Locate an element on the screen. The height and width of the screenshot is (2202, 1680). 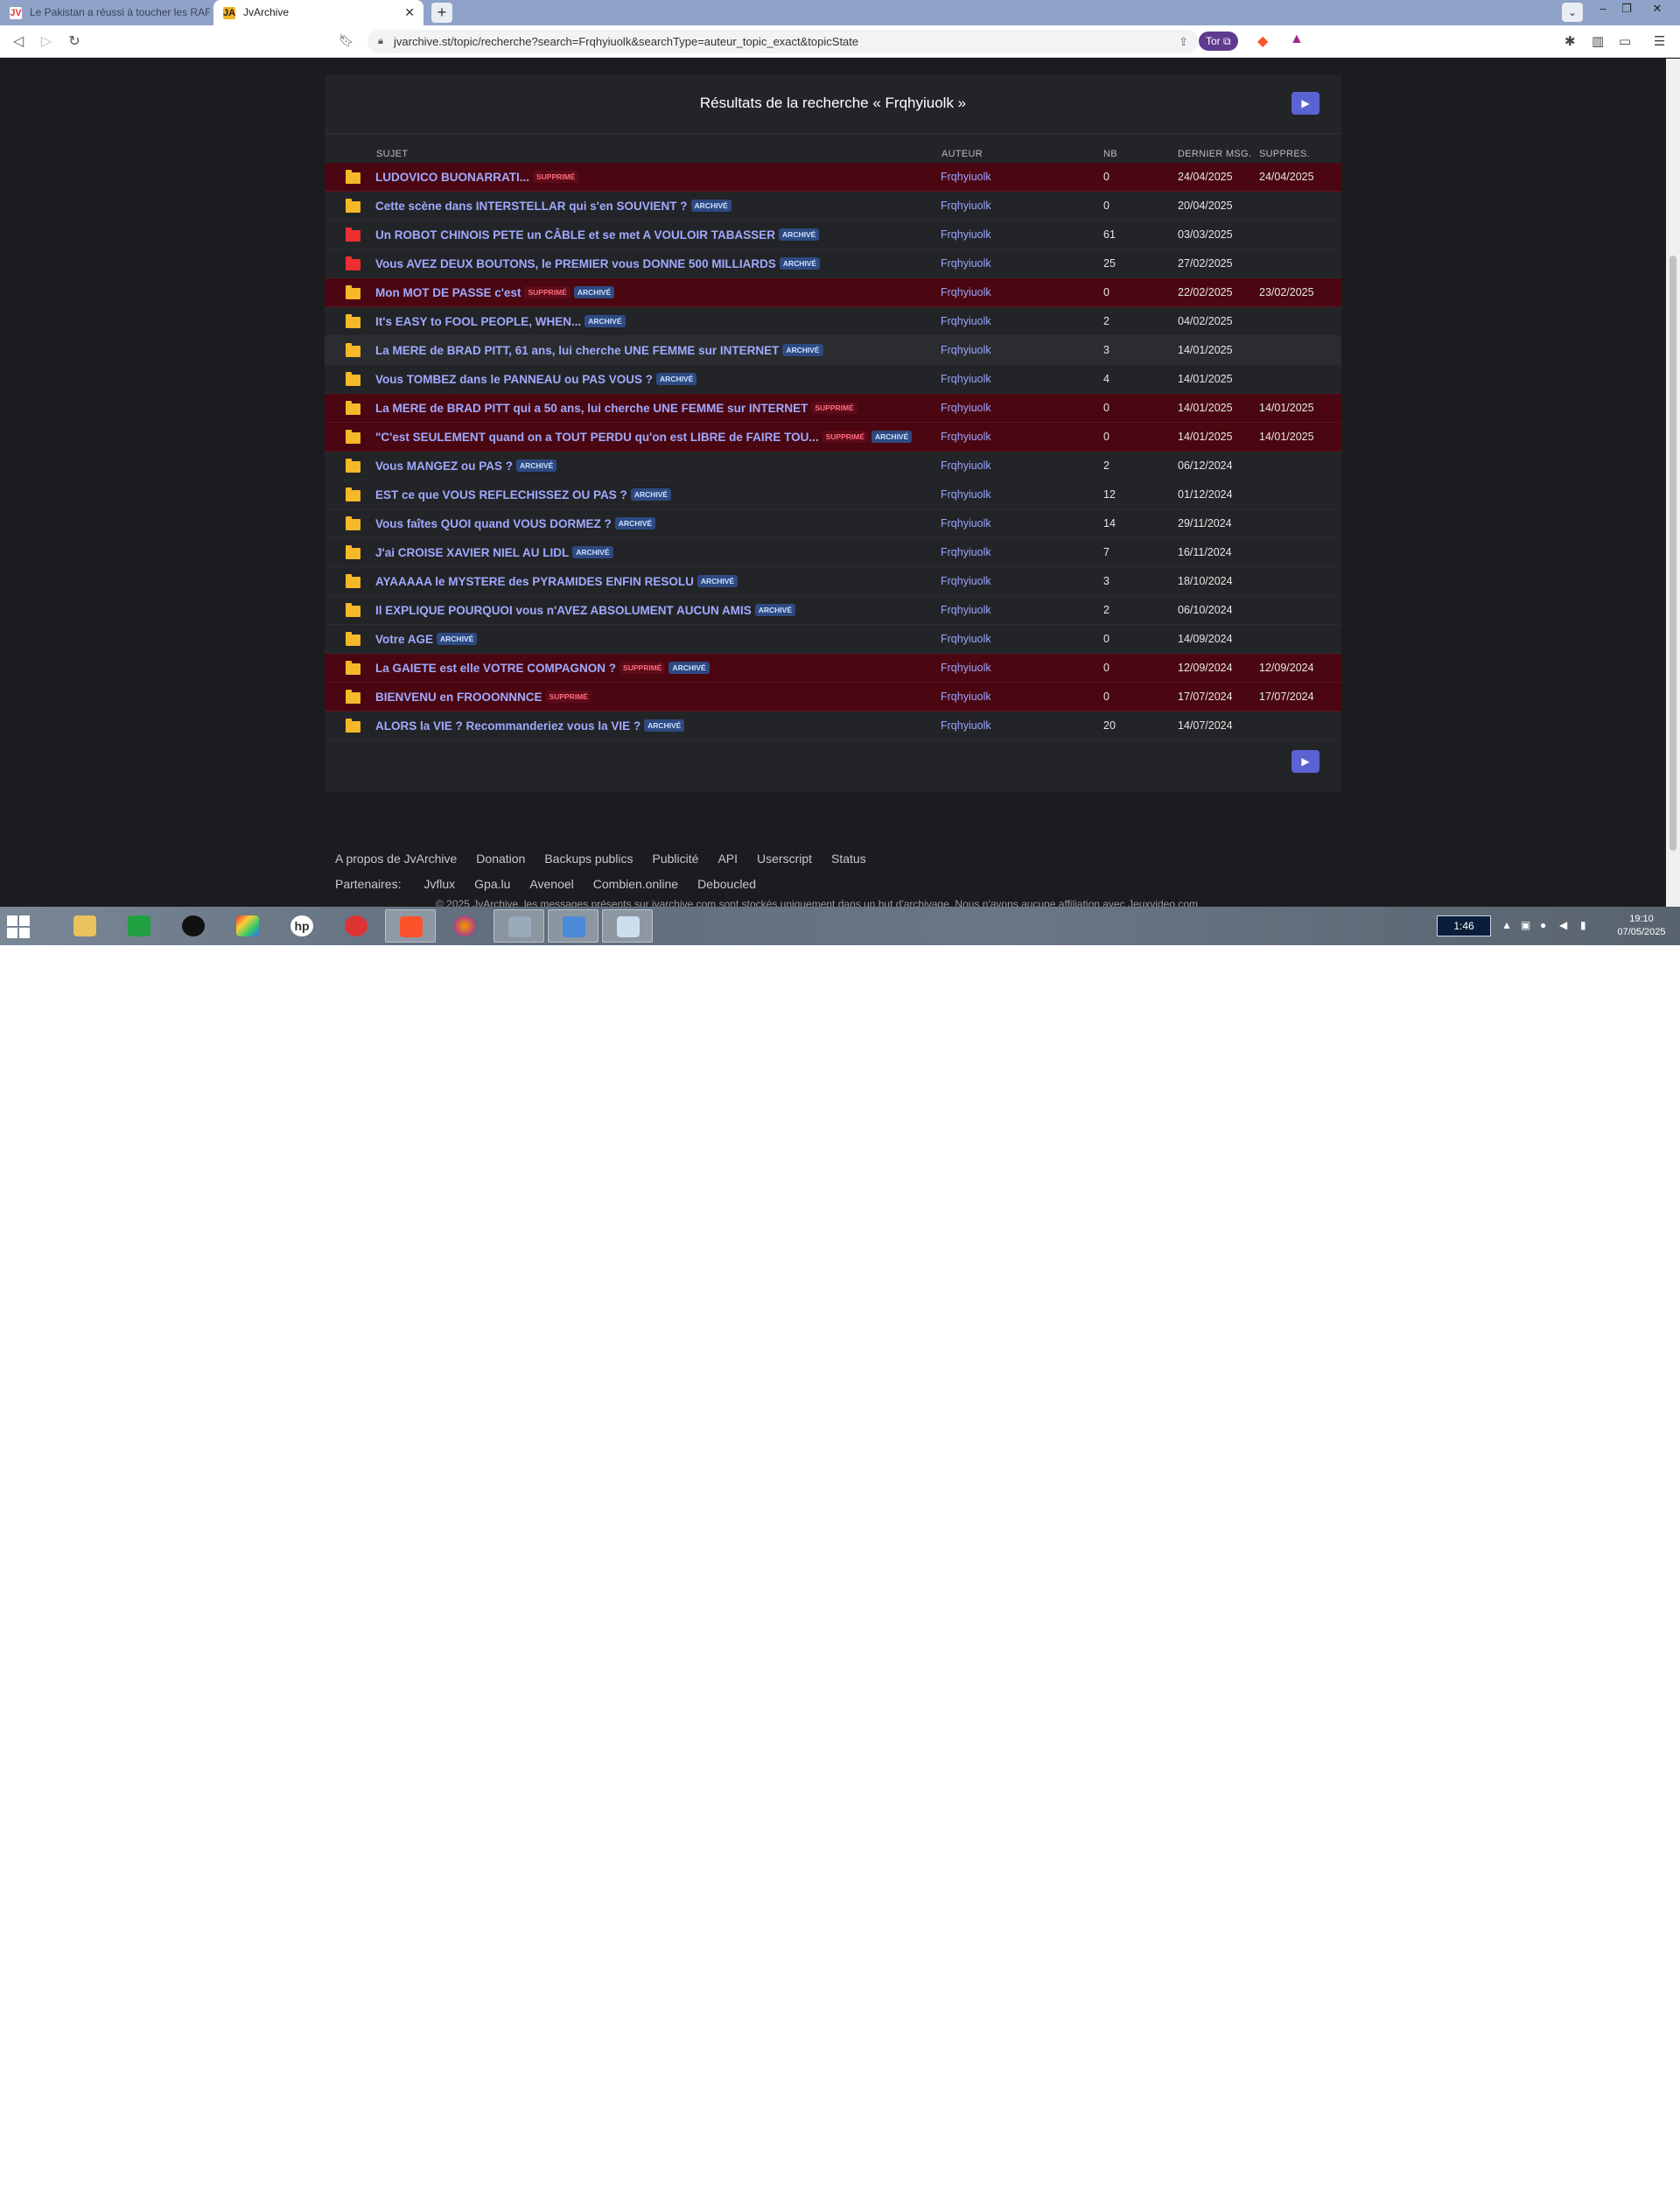
control-panel-icon is located at coordinates (573, 926).